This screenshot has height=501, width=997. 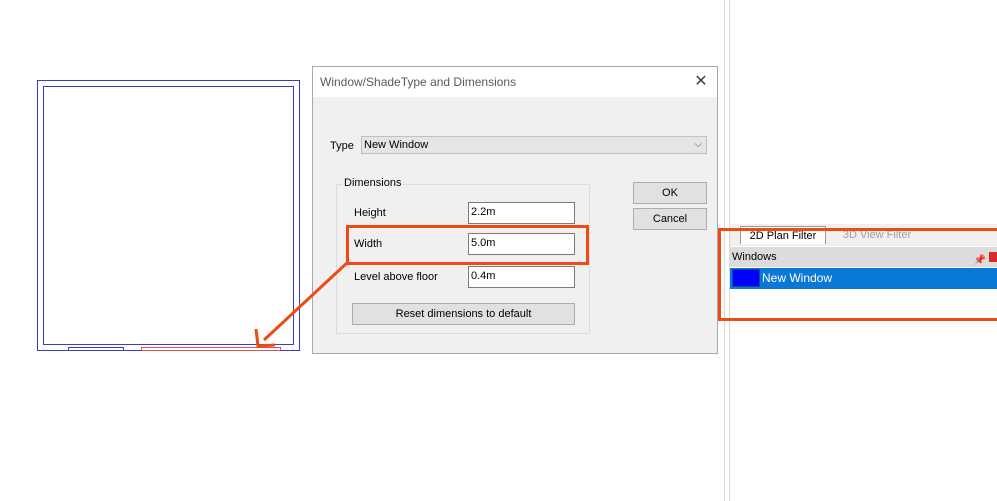 I want to click on annotation-arrow, so click(x=302, y=304).